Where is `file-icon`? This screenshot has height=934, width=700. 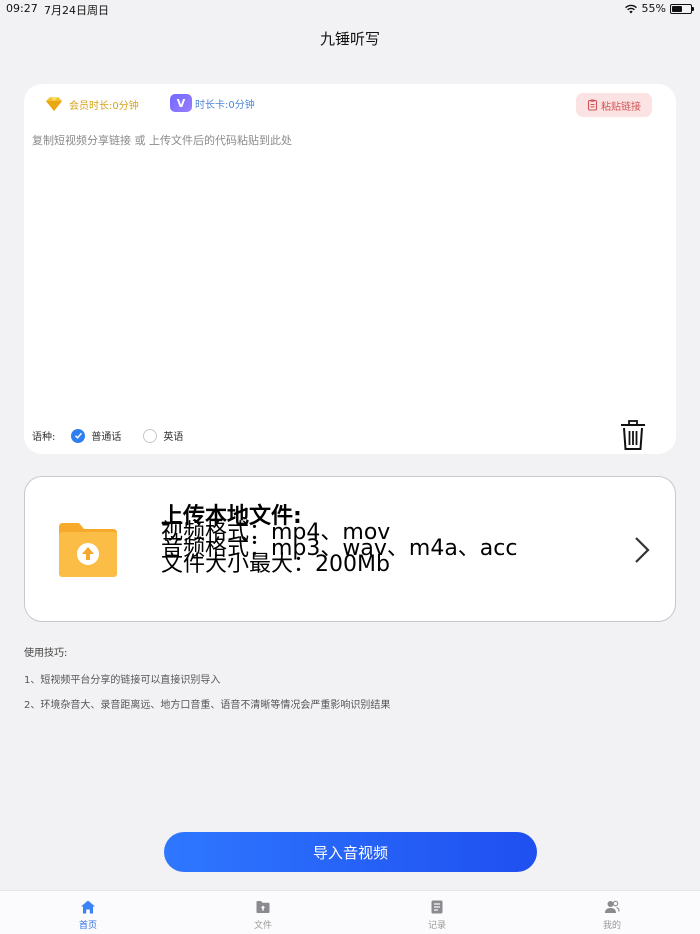
file-icon is located at coordinates (263, 907).